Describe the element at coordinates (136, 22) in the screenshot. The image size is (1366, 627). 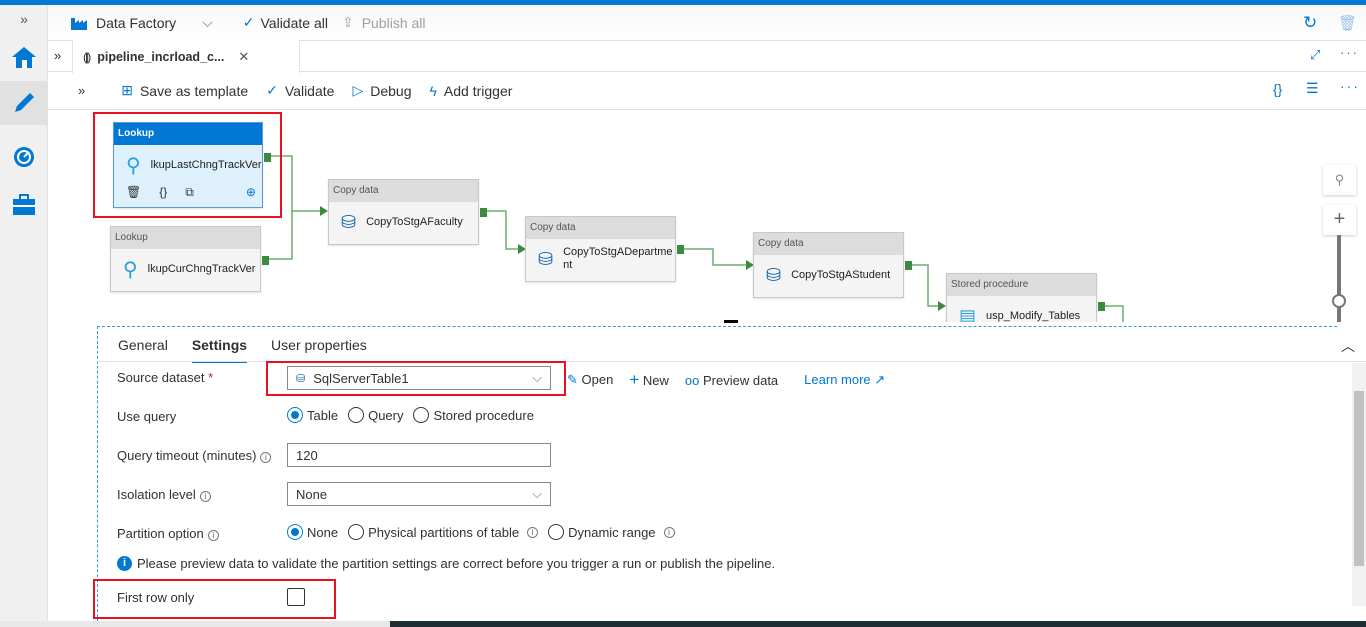
I see `factory-name: Data Factory` at that location.